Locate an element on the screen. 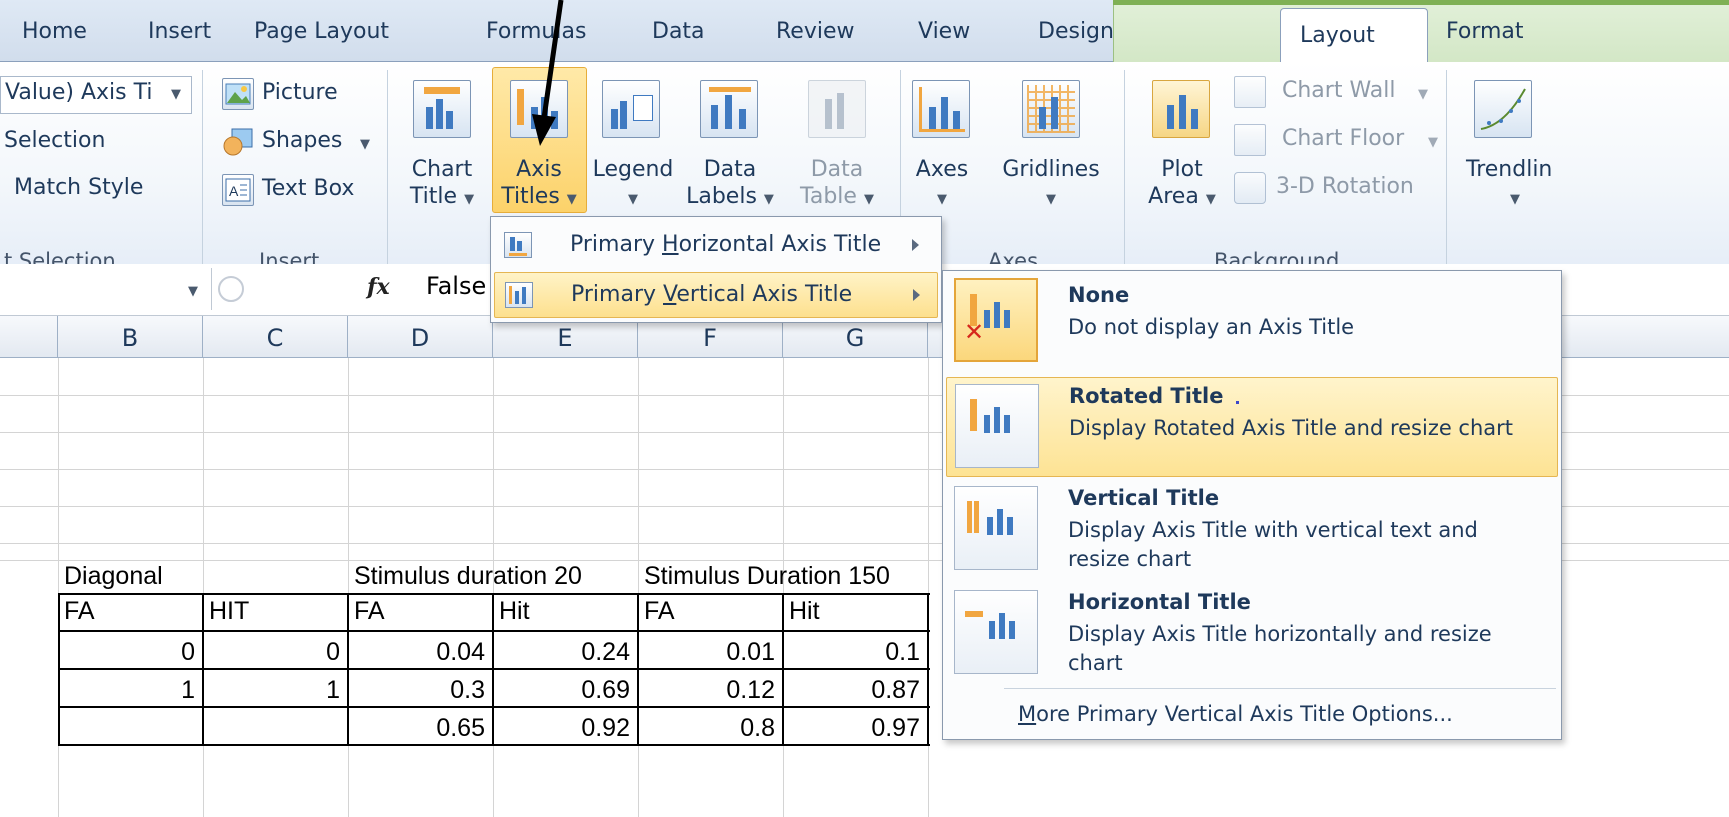  annotation-arrow is located at coordinates (548, 73).